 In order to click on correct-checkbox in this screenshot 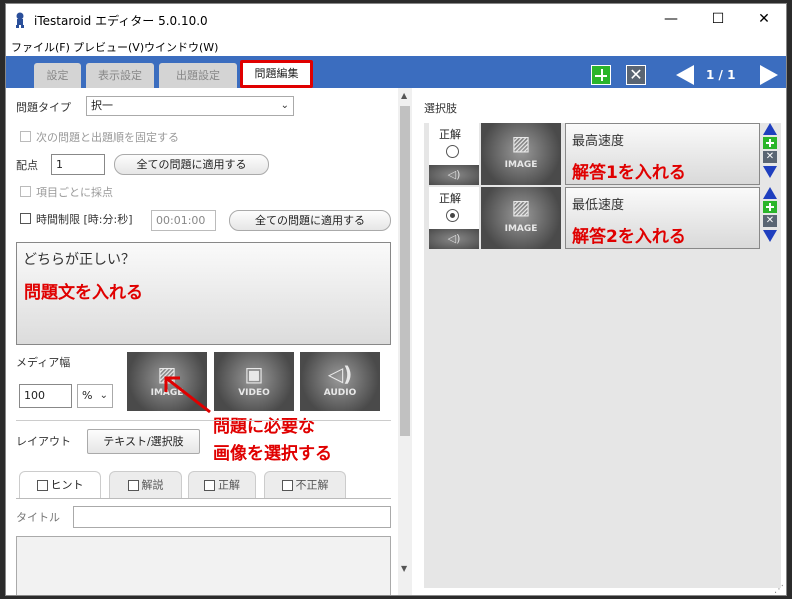, I will do `click(209, 485)`.